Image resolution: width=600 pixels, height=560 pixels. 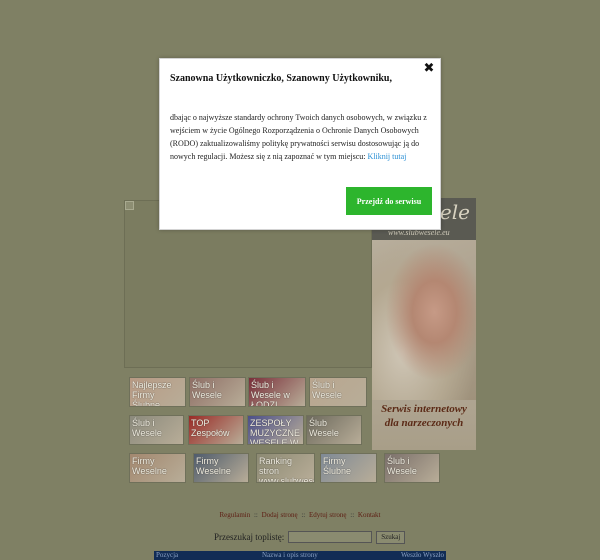 I want to click on partner-banner: Najlepsze Firmy Ślubne, so click(x=157, y=392).